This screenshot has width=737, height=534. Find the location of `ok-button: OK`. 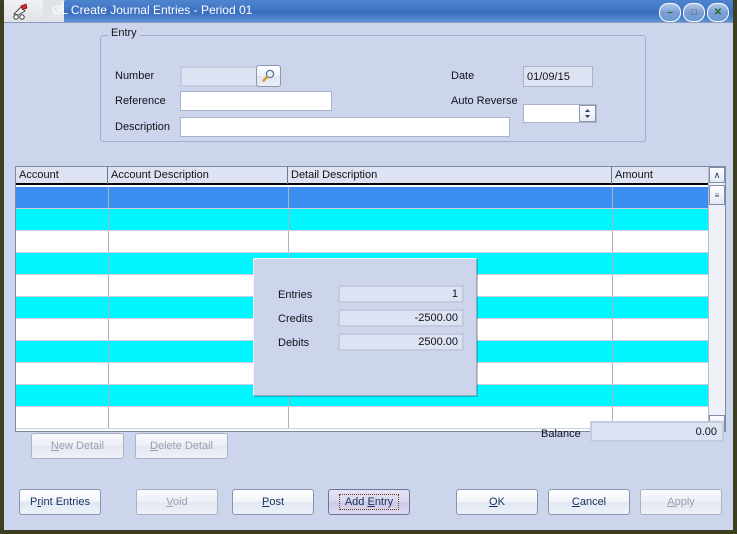

ok-button: OK is located at coordinates (497, 502).